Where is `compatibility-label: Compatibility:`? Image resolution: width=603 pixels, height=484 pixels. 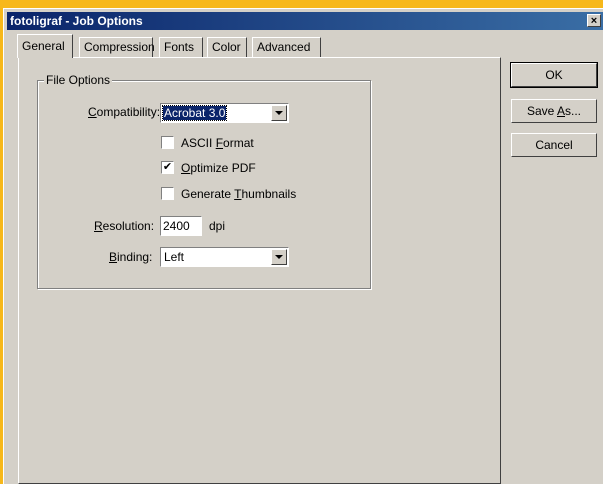 compatibility-label: Compatibility: is located at coordinates (124, 112).